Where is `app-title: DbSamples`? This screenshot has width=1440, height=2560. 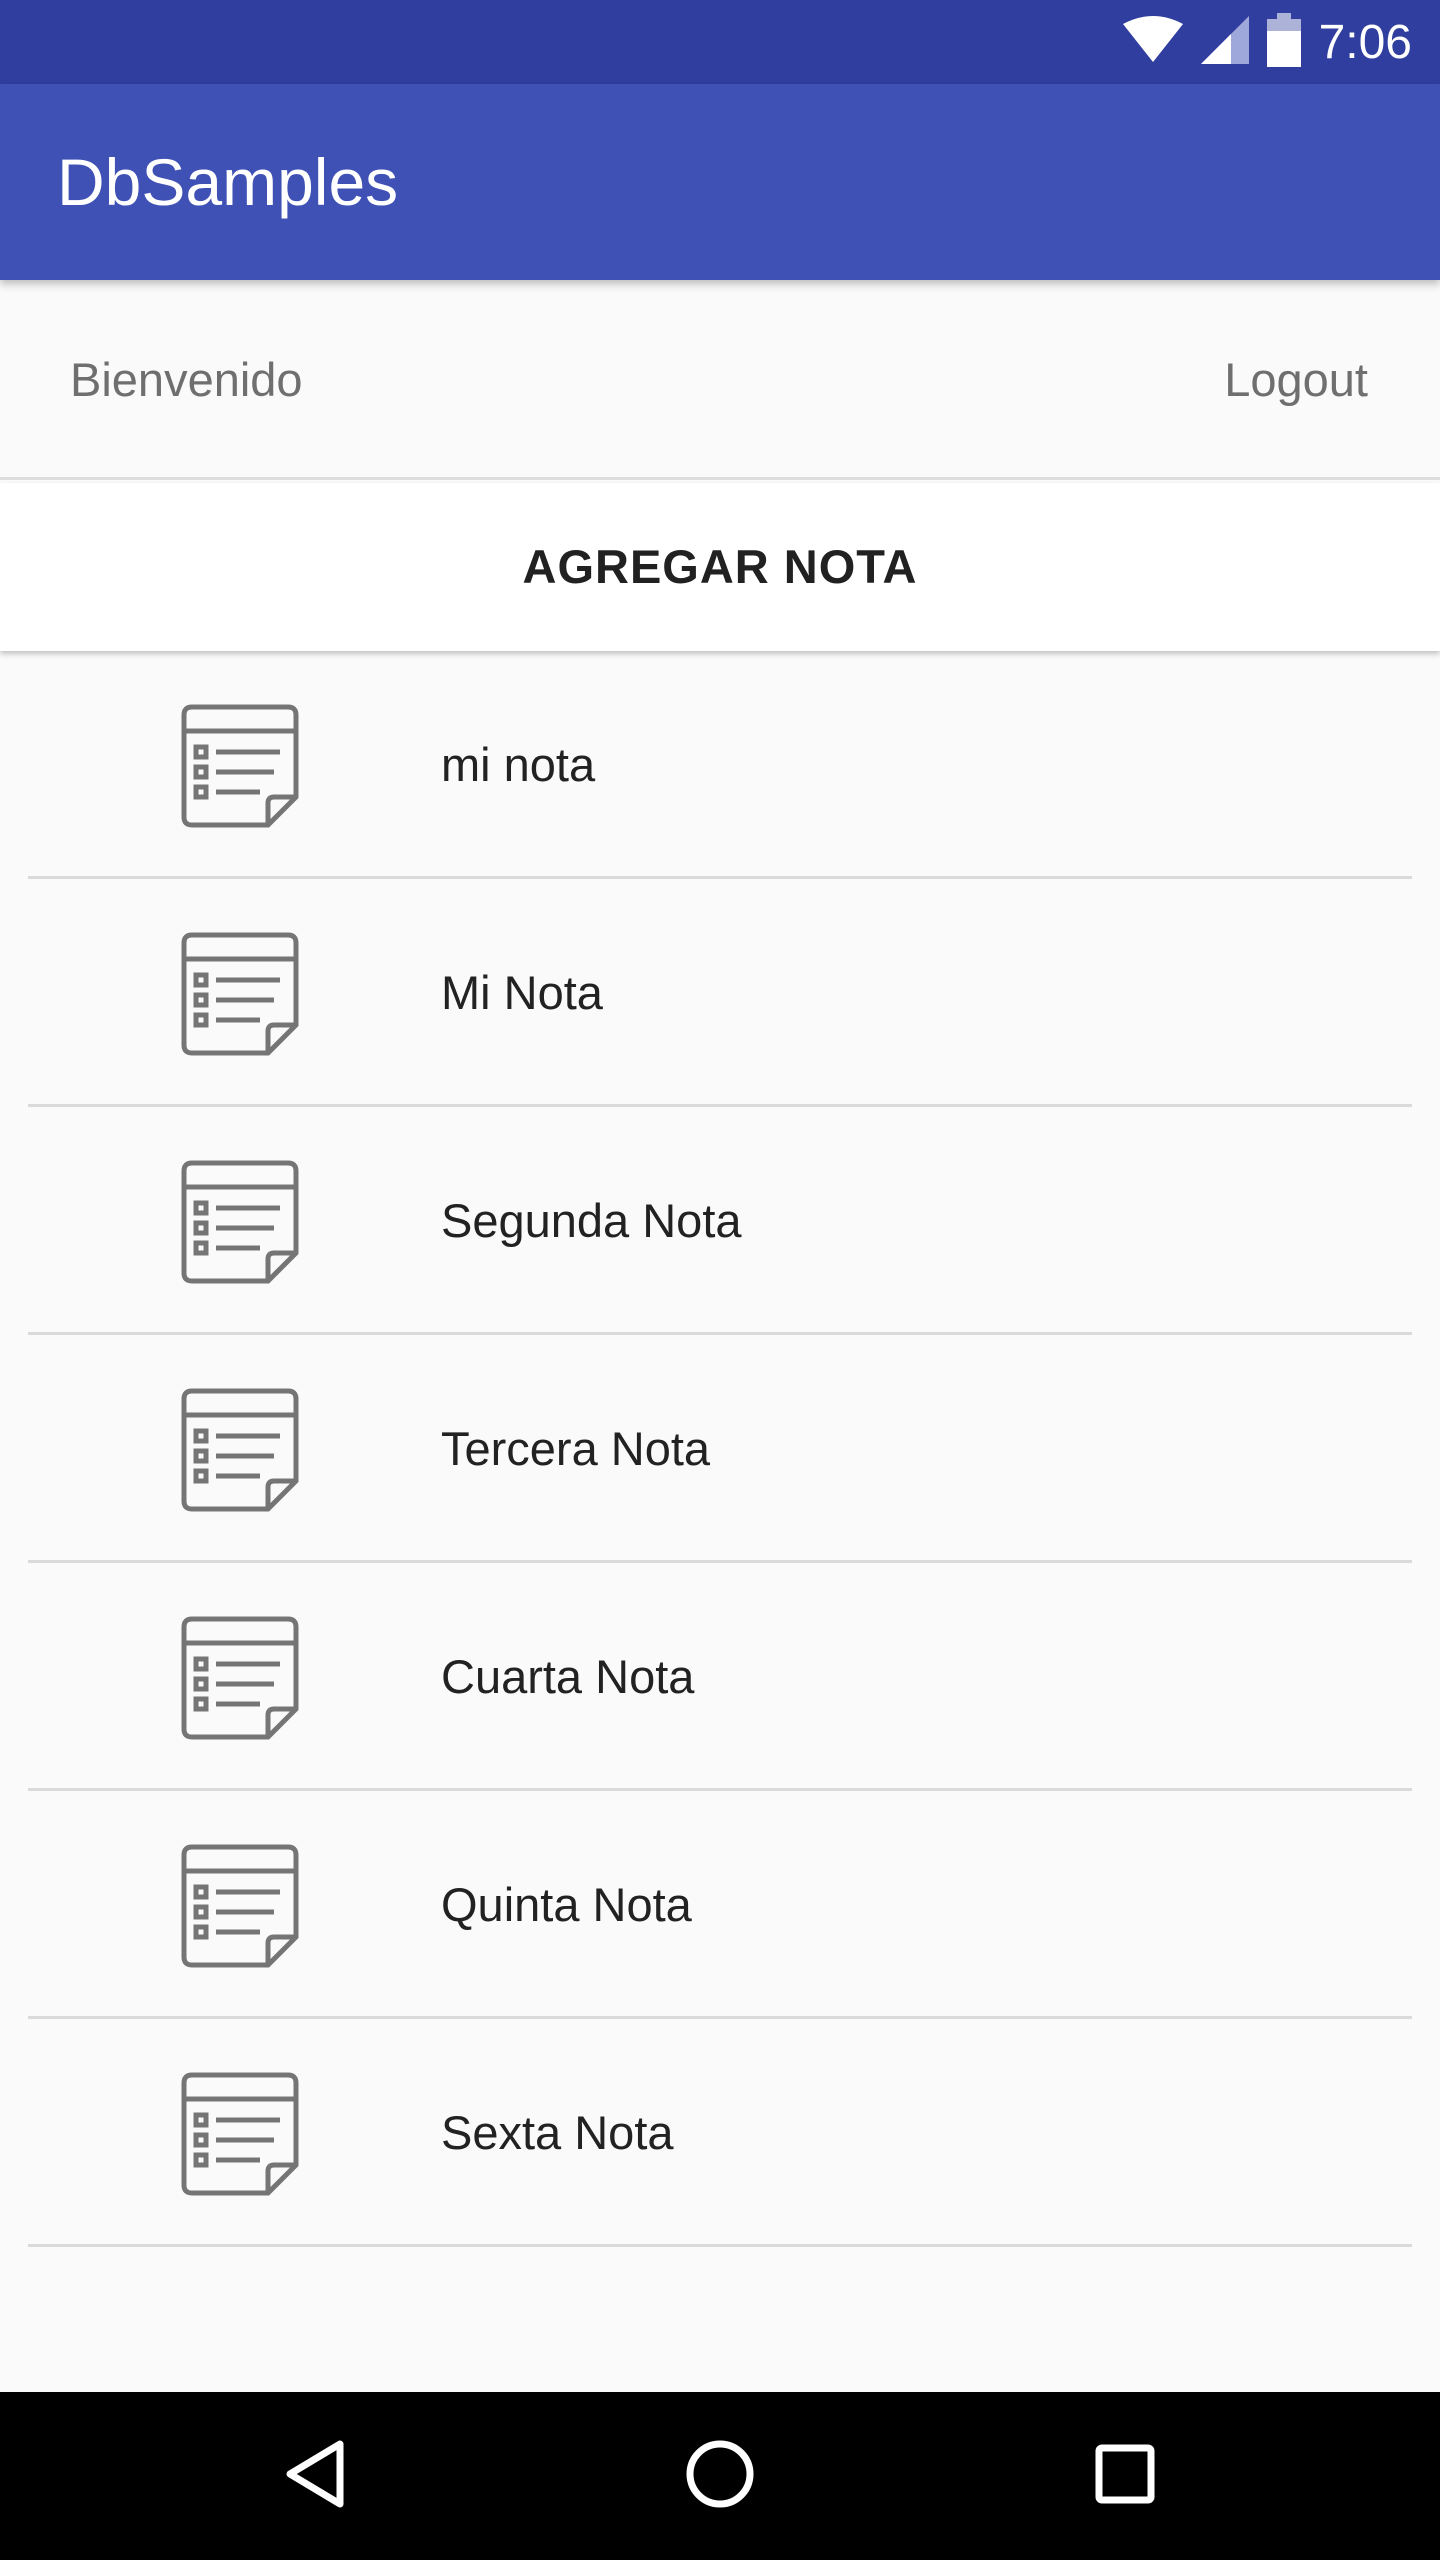 app-title: DbSamples is located at coordinates (228, 182).